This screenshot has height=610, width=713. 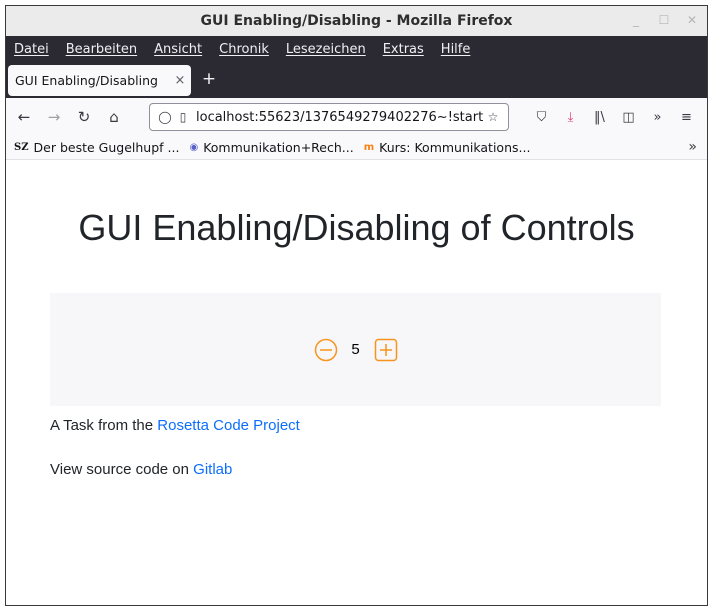 I want to click on close-icon: ✕, so click(x=692, y=20).